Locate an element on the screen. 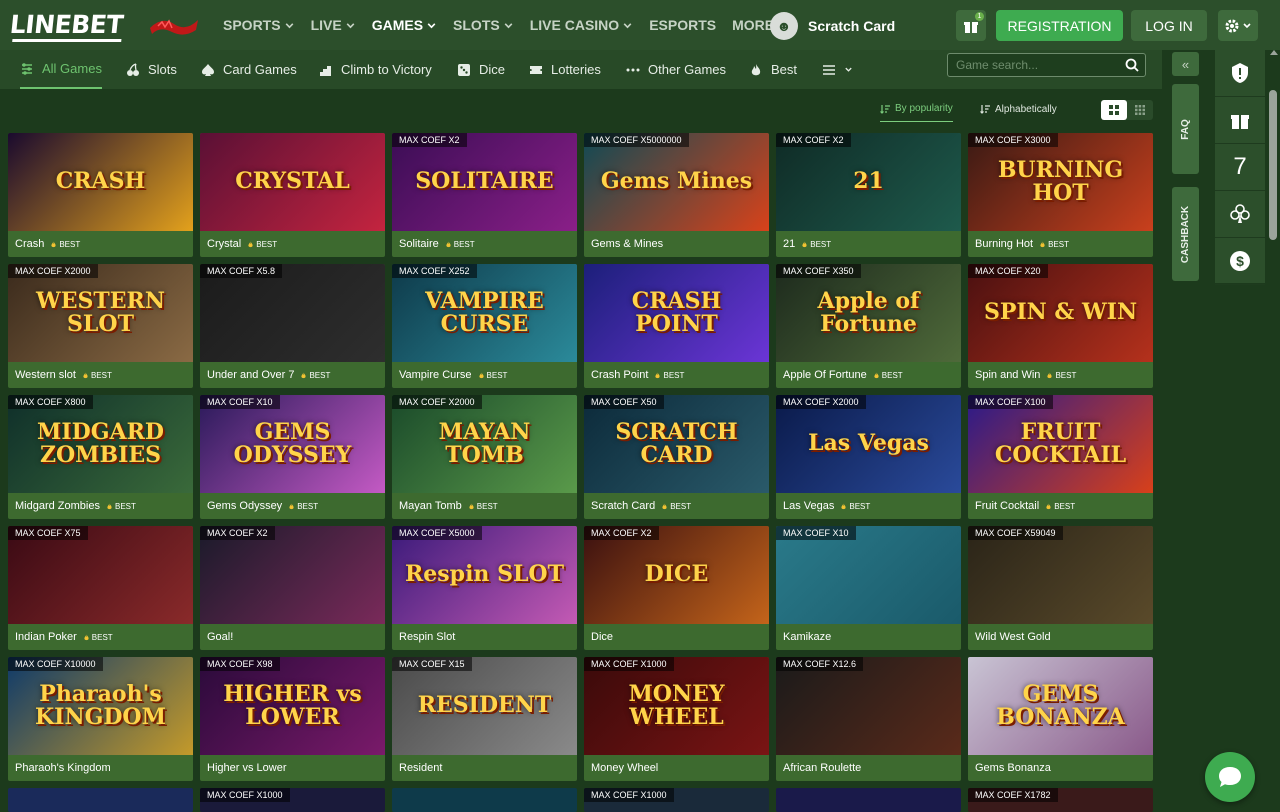 The height and width of the screenshot is (812, 1280). game-card: SCRATCH CARD MAX COEF X50 Scratch Card BEST is located at coordinates (676, 457).